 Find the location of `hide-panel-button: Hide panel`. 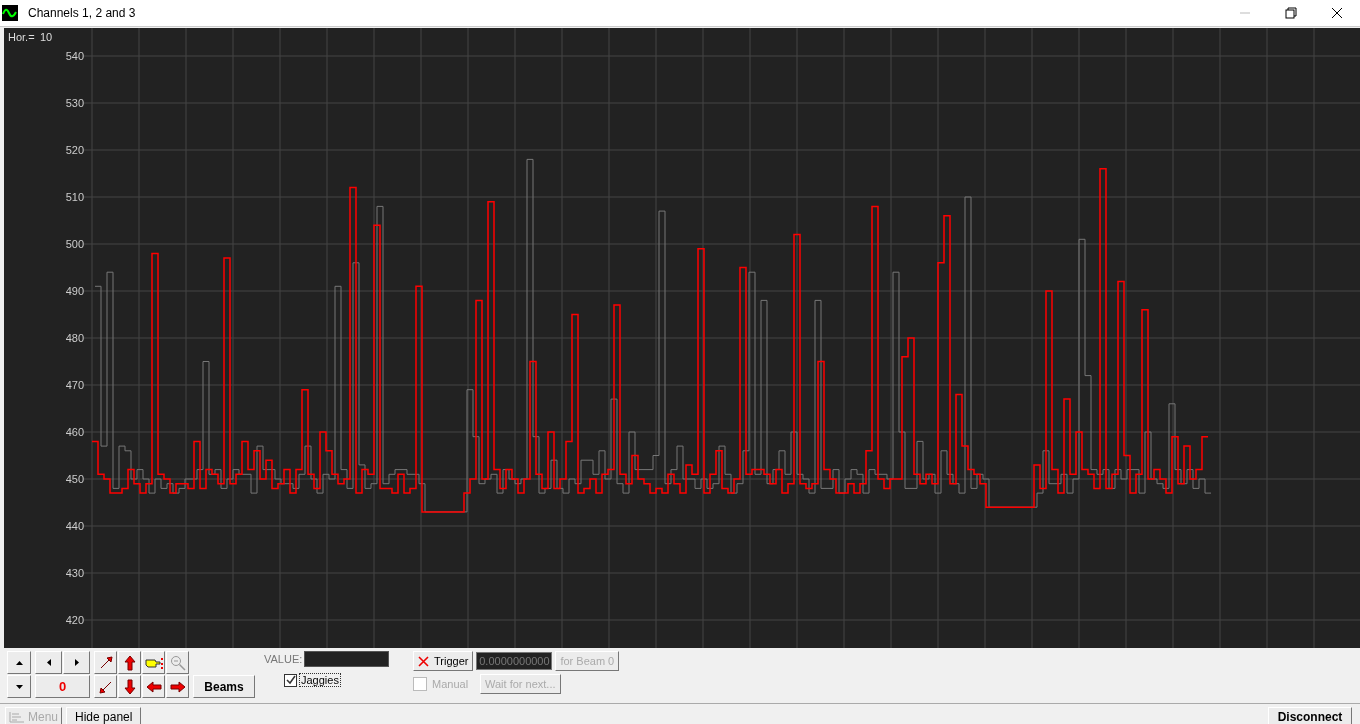

hide-panel-button: Hide panel is located at coordinates (104, 715).